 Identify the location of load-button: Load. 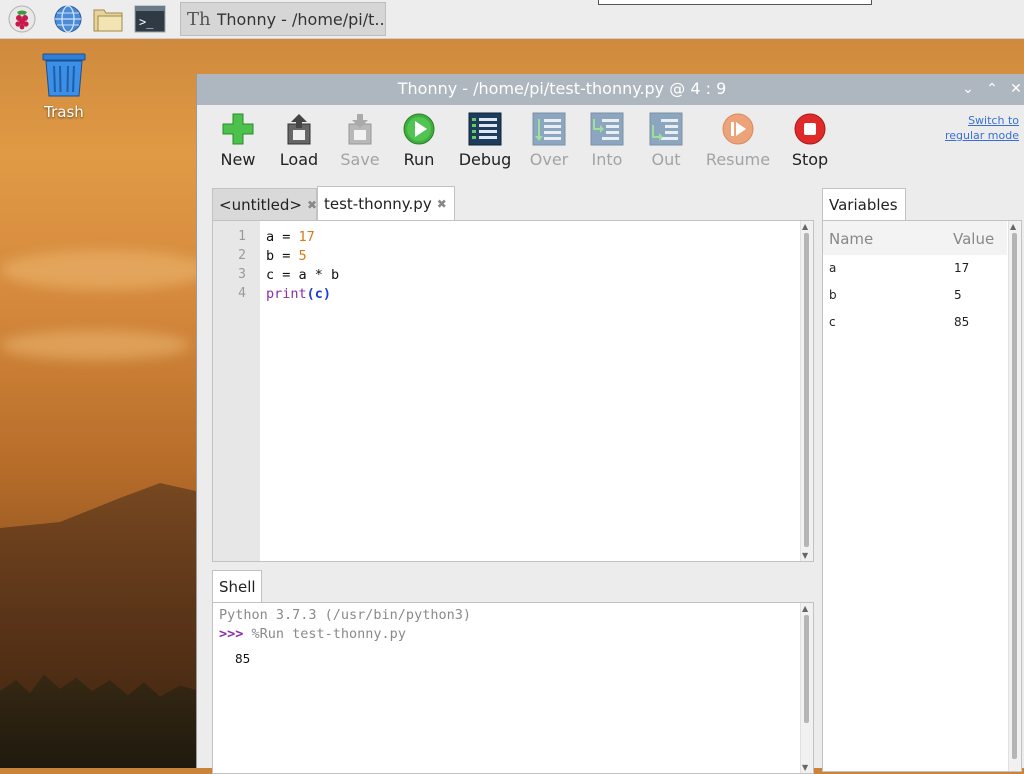
(299, 139).